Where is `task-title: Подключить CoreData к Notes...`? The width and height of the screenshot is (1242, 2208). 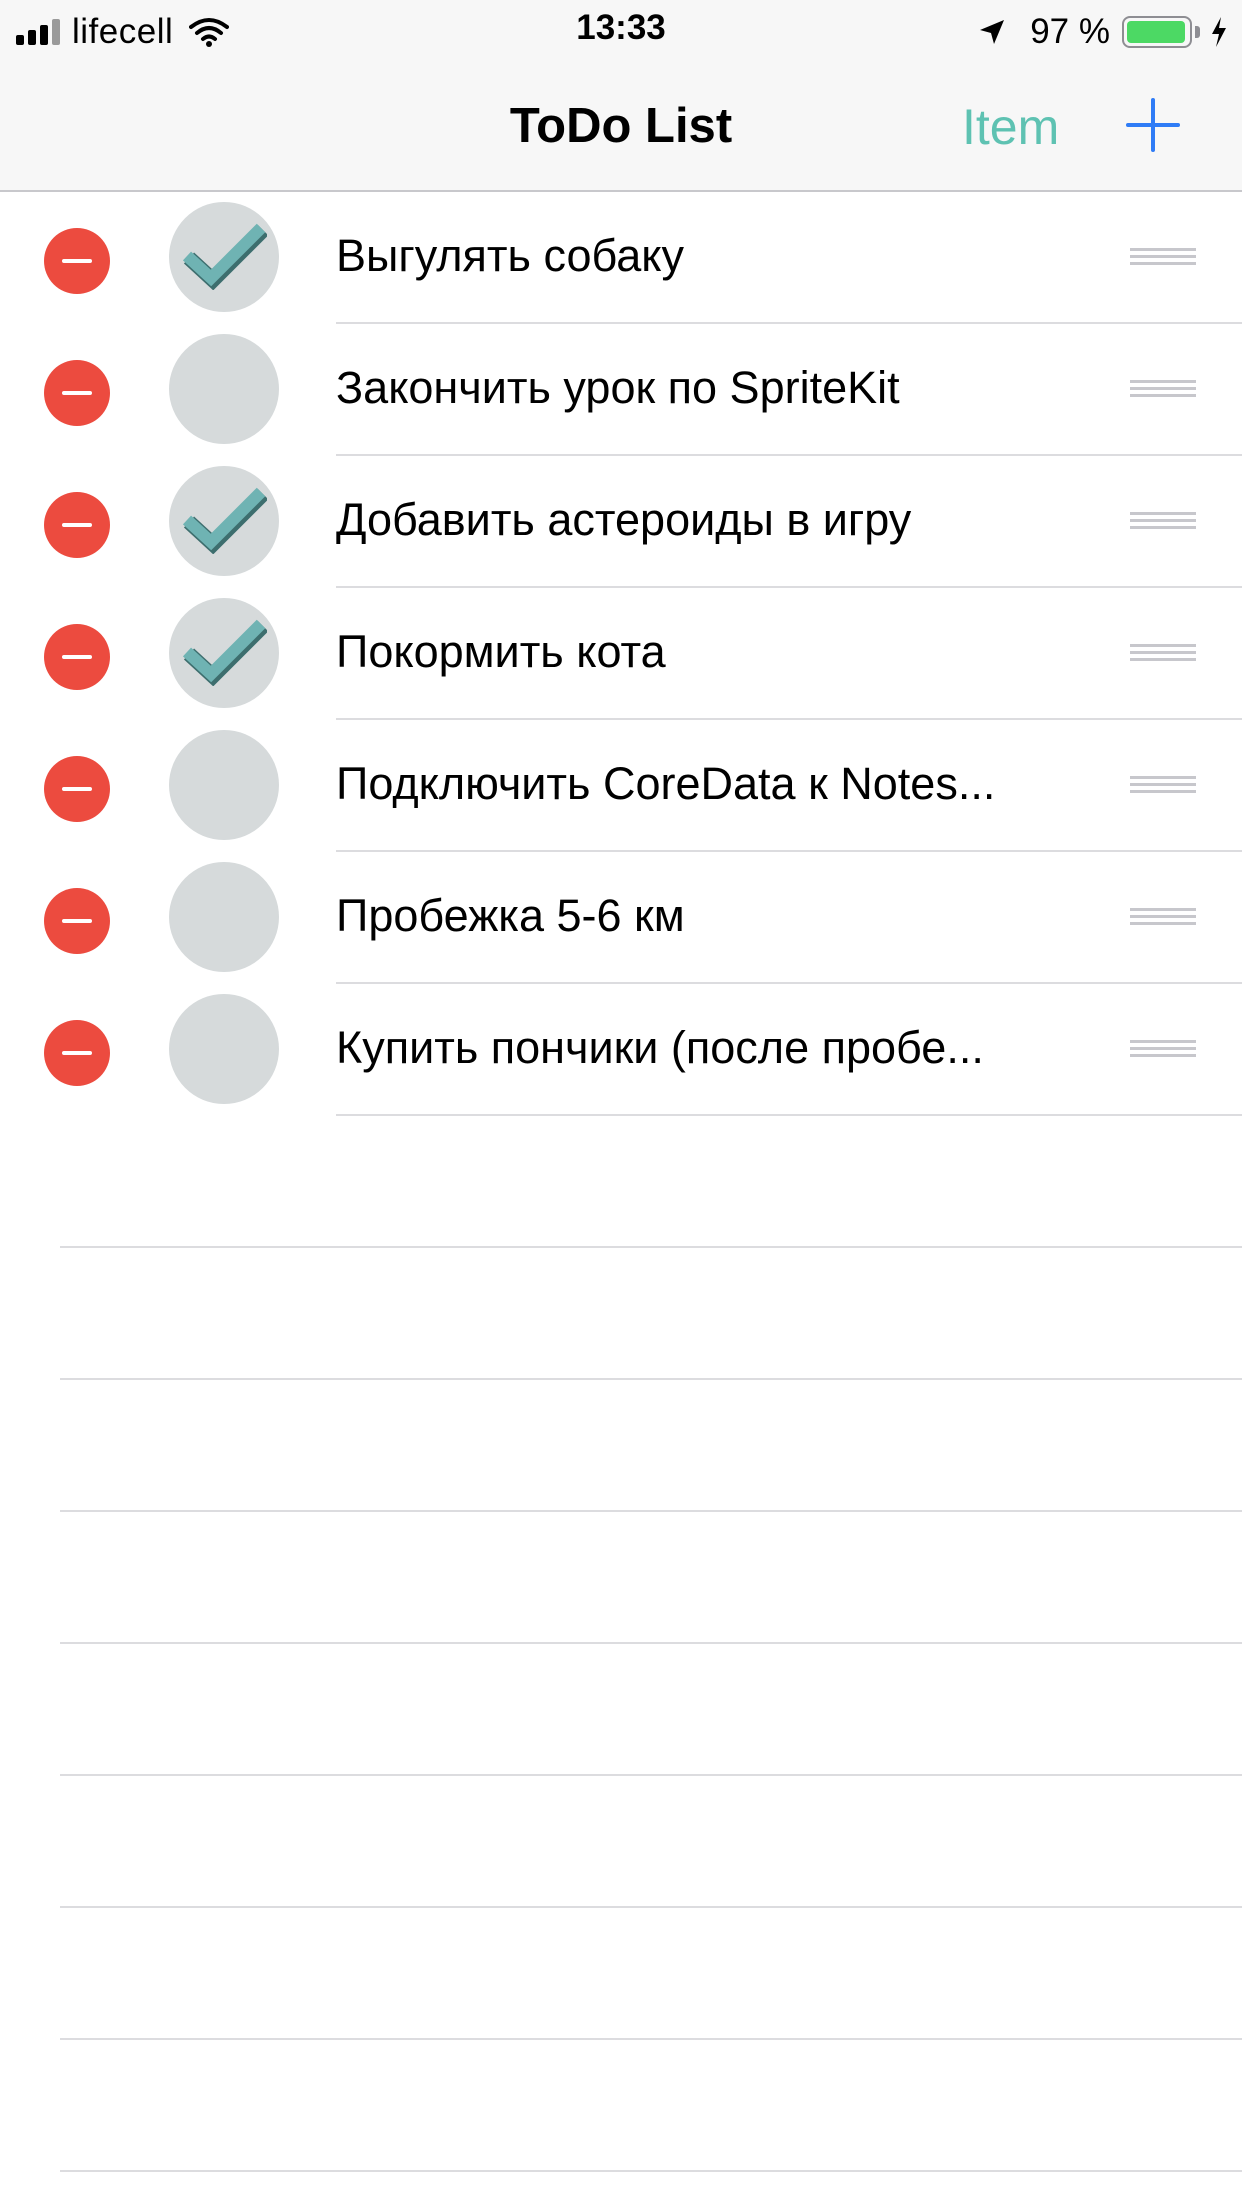 task-title: Подключить CoreData к Notes... is located at coordinates (666, 783).